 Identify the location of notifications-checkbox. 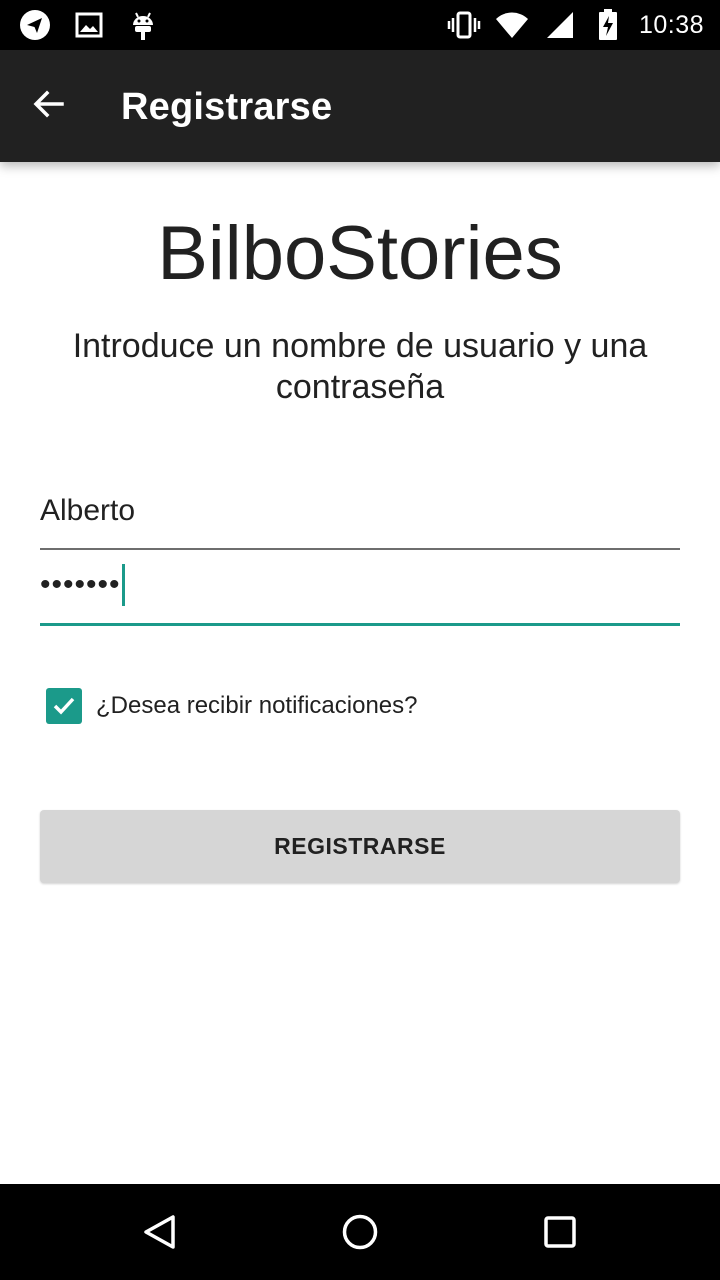
(64, 706).